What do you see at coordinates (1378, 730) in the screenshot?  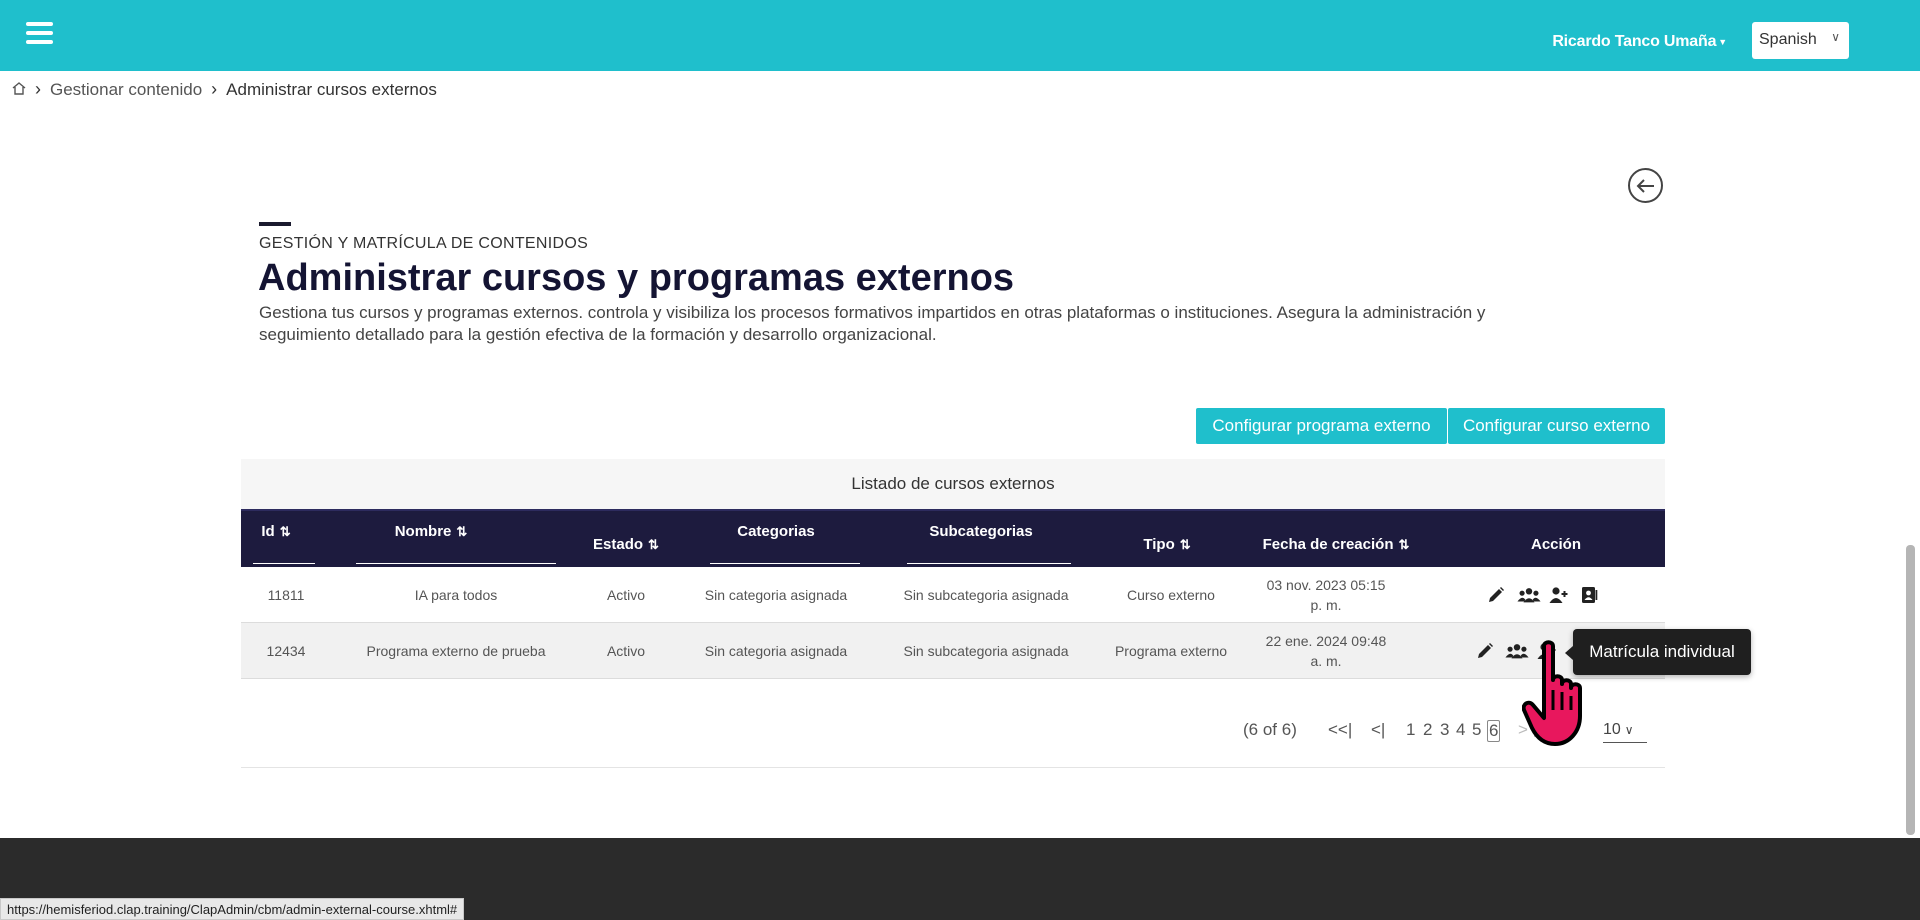 I see `prev-page-icon: <|` at bounding box center [1378, 730].